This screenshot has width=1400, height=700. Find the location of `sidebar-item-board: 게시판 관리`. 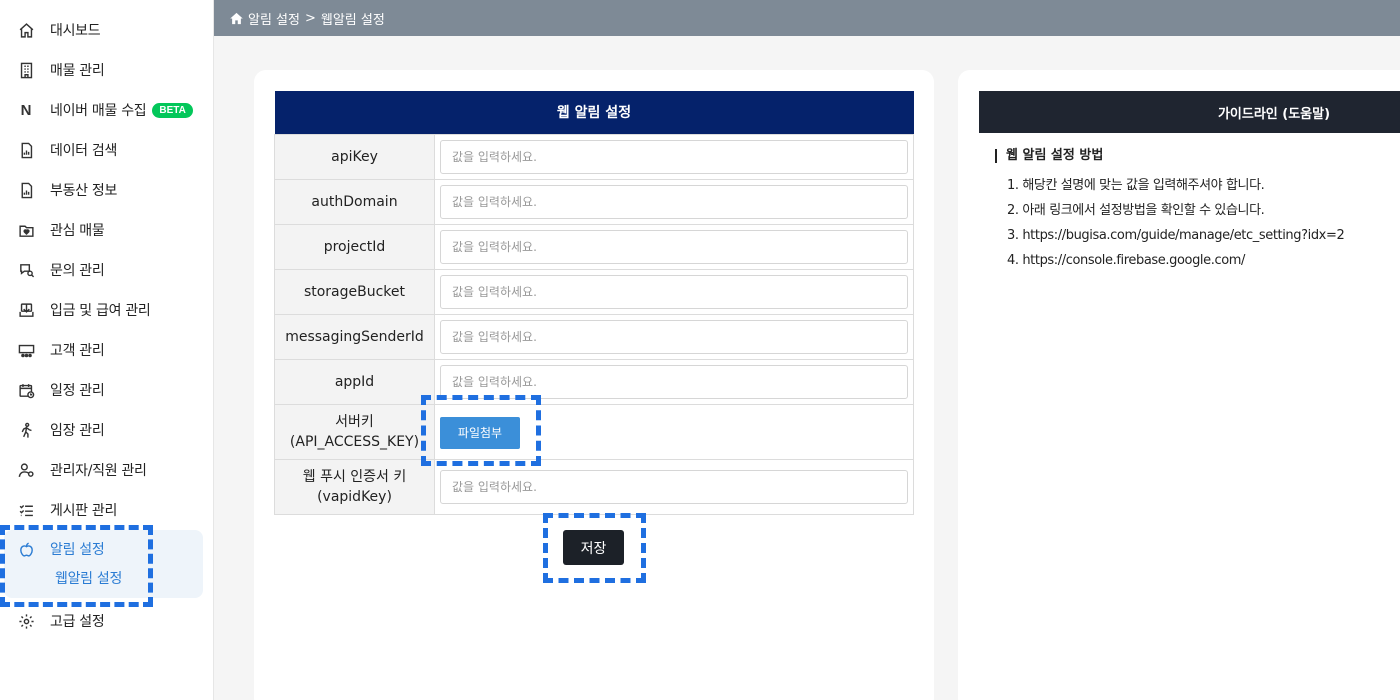

sidebar-item-board: 게시판 관리 is located at coordinates (106, 510).